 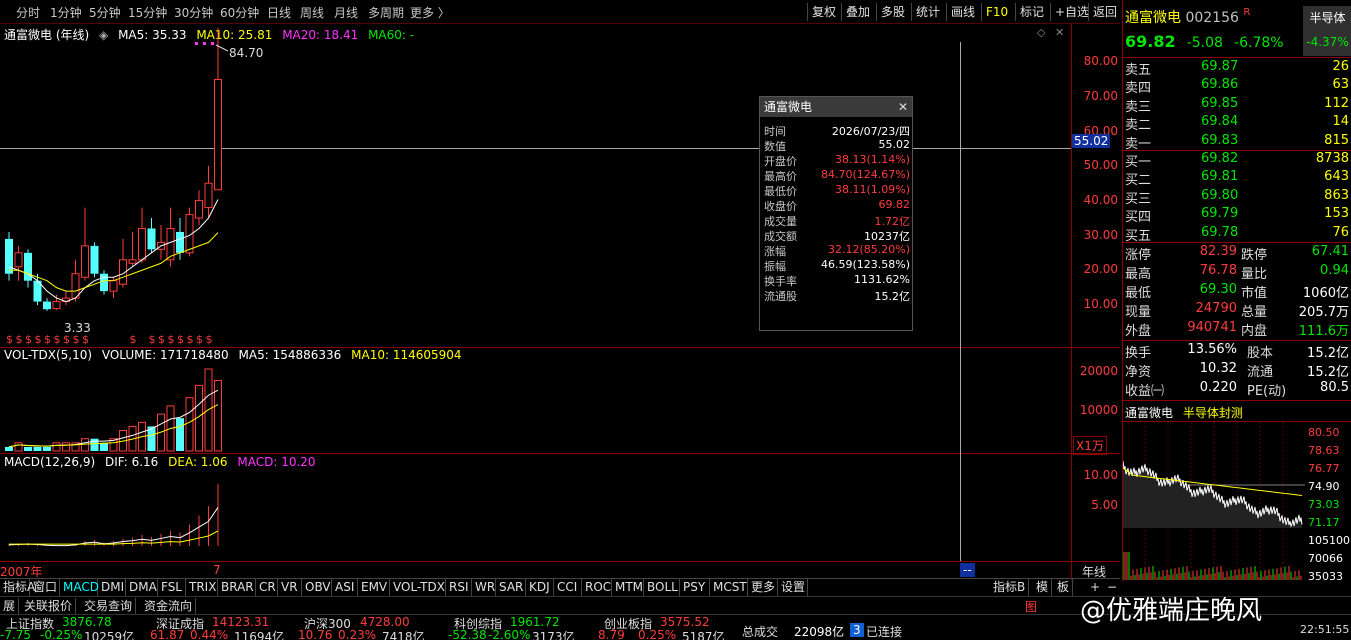 I want to click on intraday-tag: 半导体封测, so click(x=1213, y=413).